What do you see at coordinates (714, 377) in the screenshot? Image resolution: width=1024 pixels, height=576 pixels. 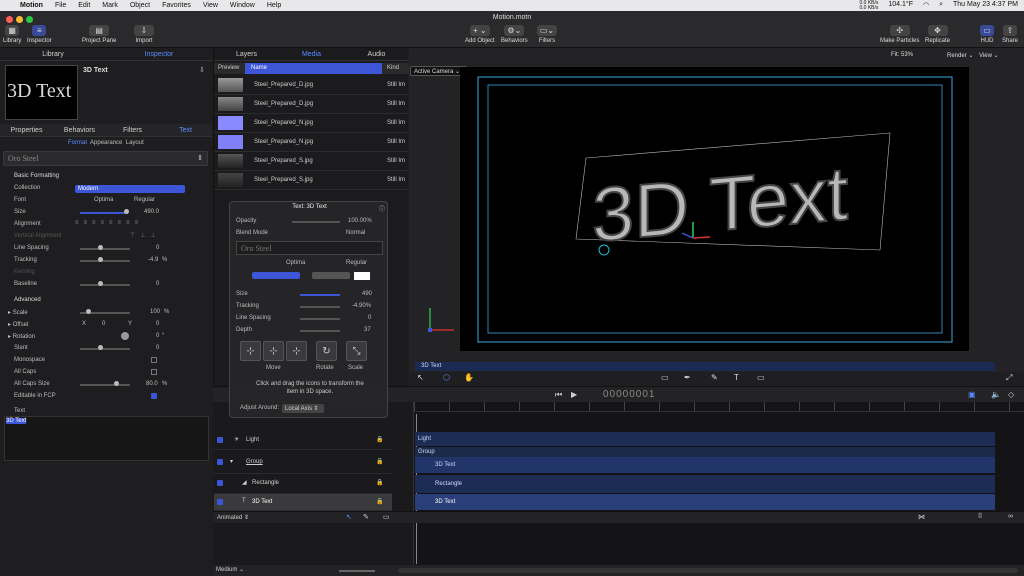 I see `paint-tool-icon: ✎` at bounding box center [714, 377].